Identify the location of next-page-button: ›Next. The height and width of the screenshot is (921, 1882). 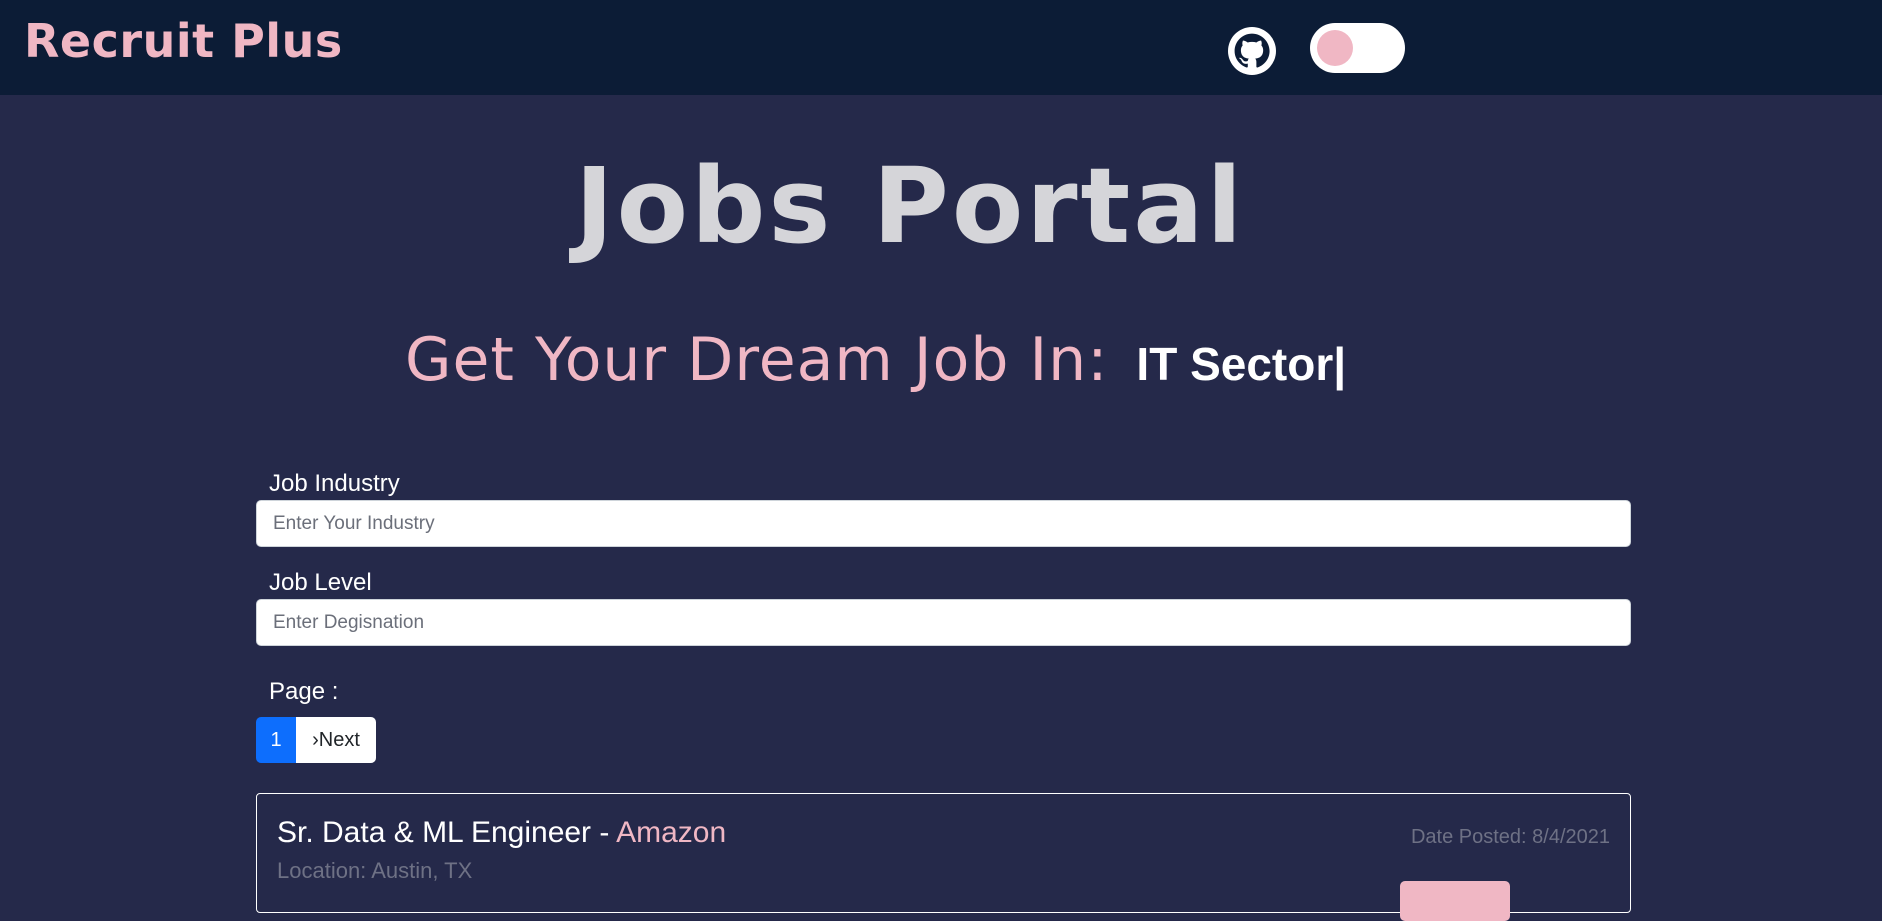
(336, 740).